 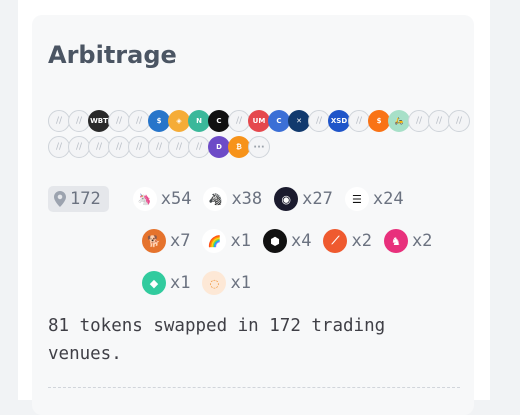 I want to click on venue-row: 🐕 x7 🌈 x1 ⬢ x4 ⟋ x2 ♞ x2, so click(x=258, y=241).